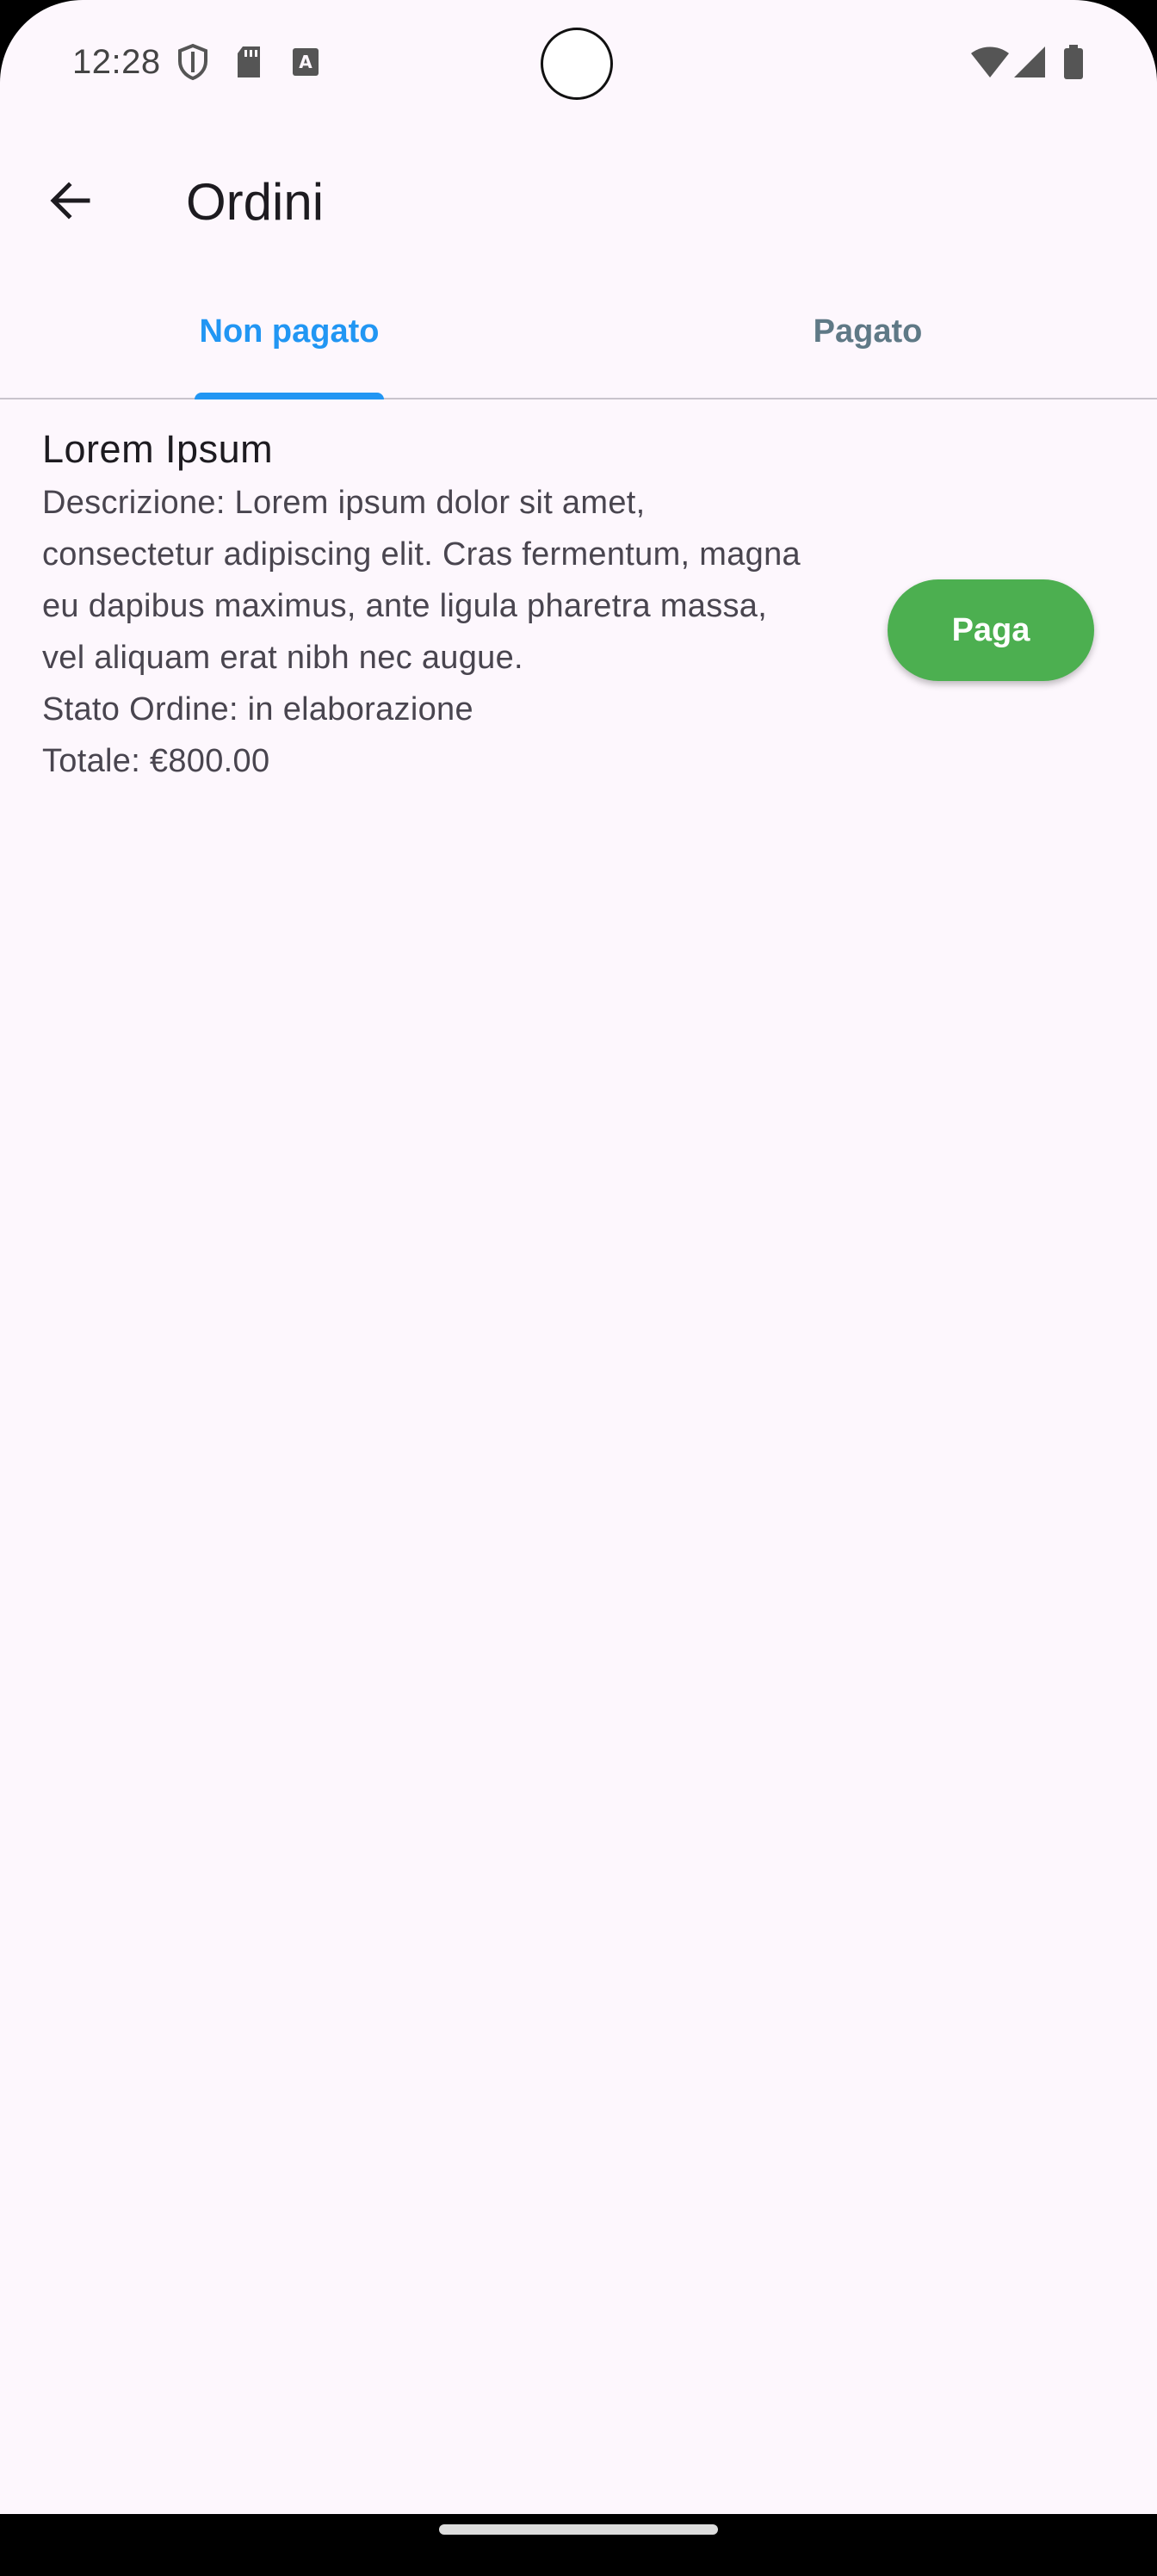 The width and height of the screenshot is (1157, 2576). What do you see at coordinates (117, 62) in the screenshot?
I see `status-time: 12:28` at bounding box center [117, 62].